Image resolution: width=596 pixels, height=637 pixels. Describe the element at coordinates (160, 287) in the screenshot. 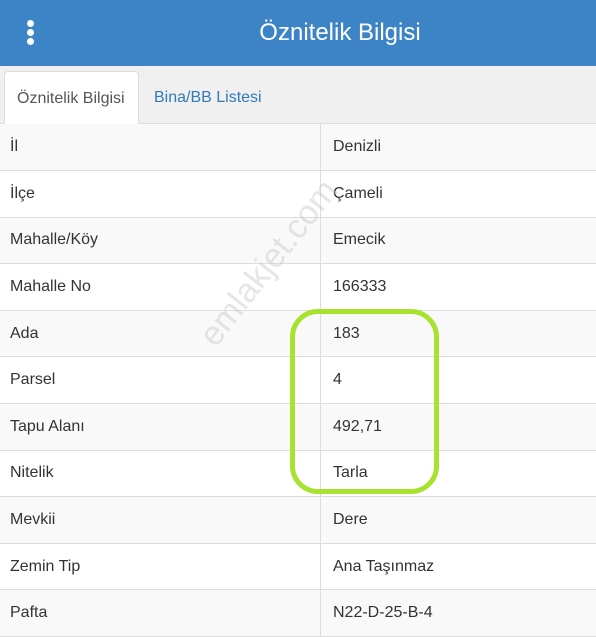

I see `row-key: Mahalle No` at that location.